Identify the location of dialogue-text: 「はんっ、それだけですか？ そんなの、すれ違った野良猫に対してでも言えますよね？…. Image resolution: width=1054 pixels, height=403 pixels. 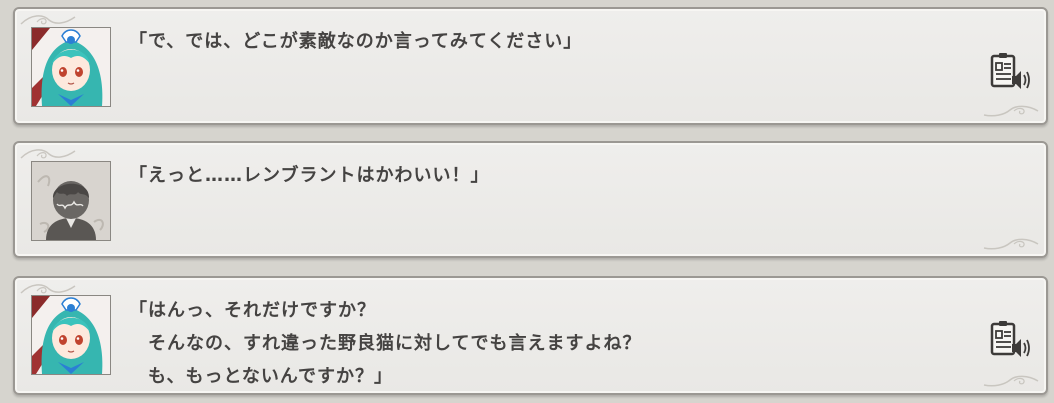
(385, 343).